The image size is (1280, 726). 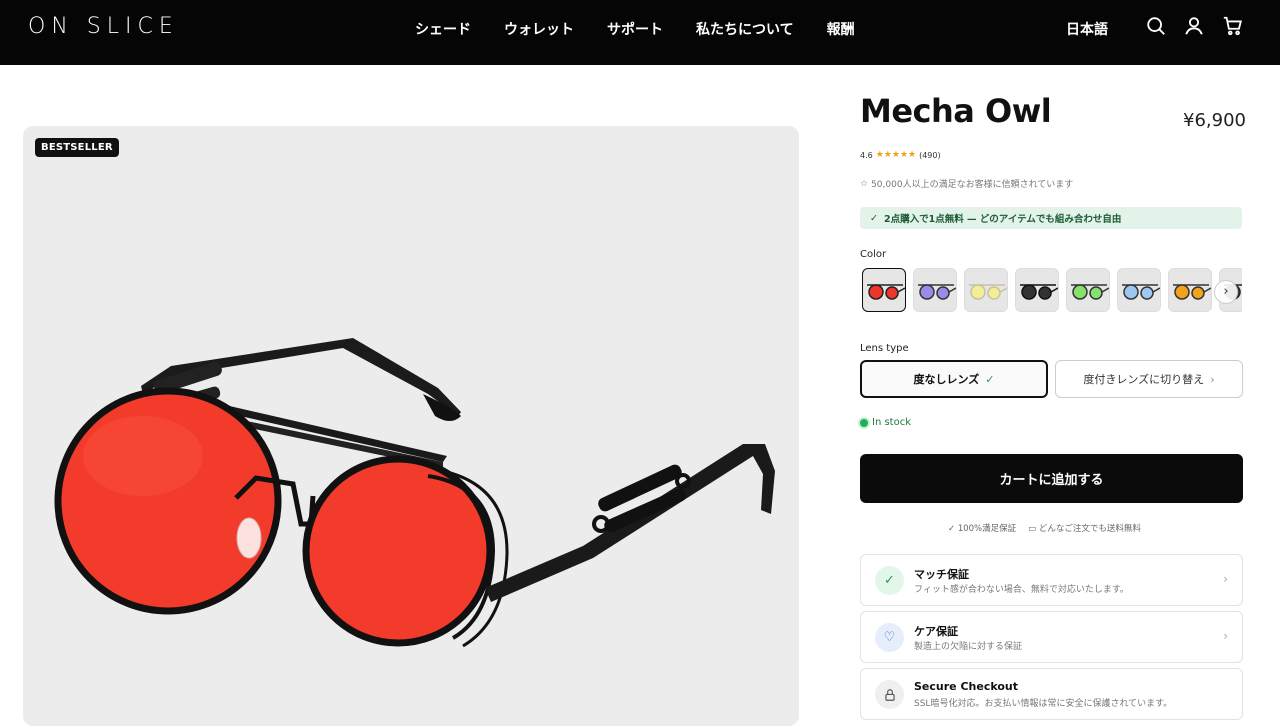 What do you see at coordinates (930, 155) in the screenshot?
I see `review-count: (490)` at bounding box center [930, 155].